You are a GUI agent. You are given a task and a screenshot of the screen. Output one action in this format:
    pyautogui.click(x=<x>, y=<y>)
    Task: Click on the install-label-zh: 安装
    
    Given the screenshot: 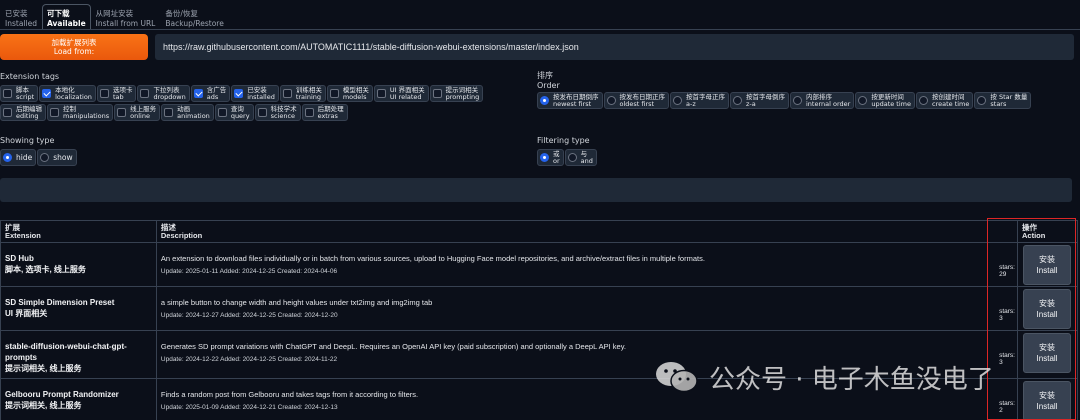 What is the action you would take?
    pyautogui.click(x=1047, y=347)
    